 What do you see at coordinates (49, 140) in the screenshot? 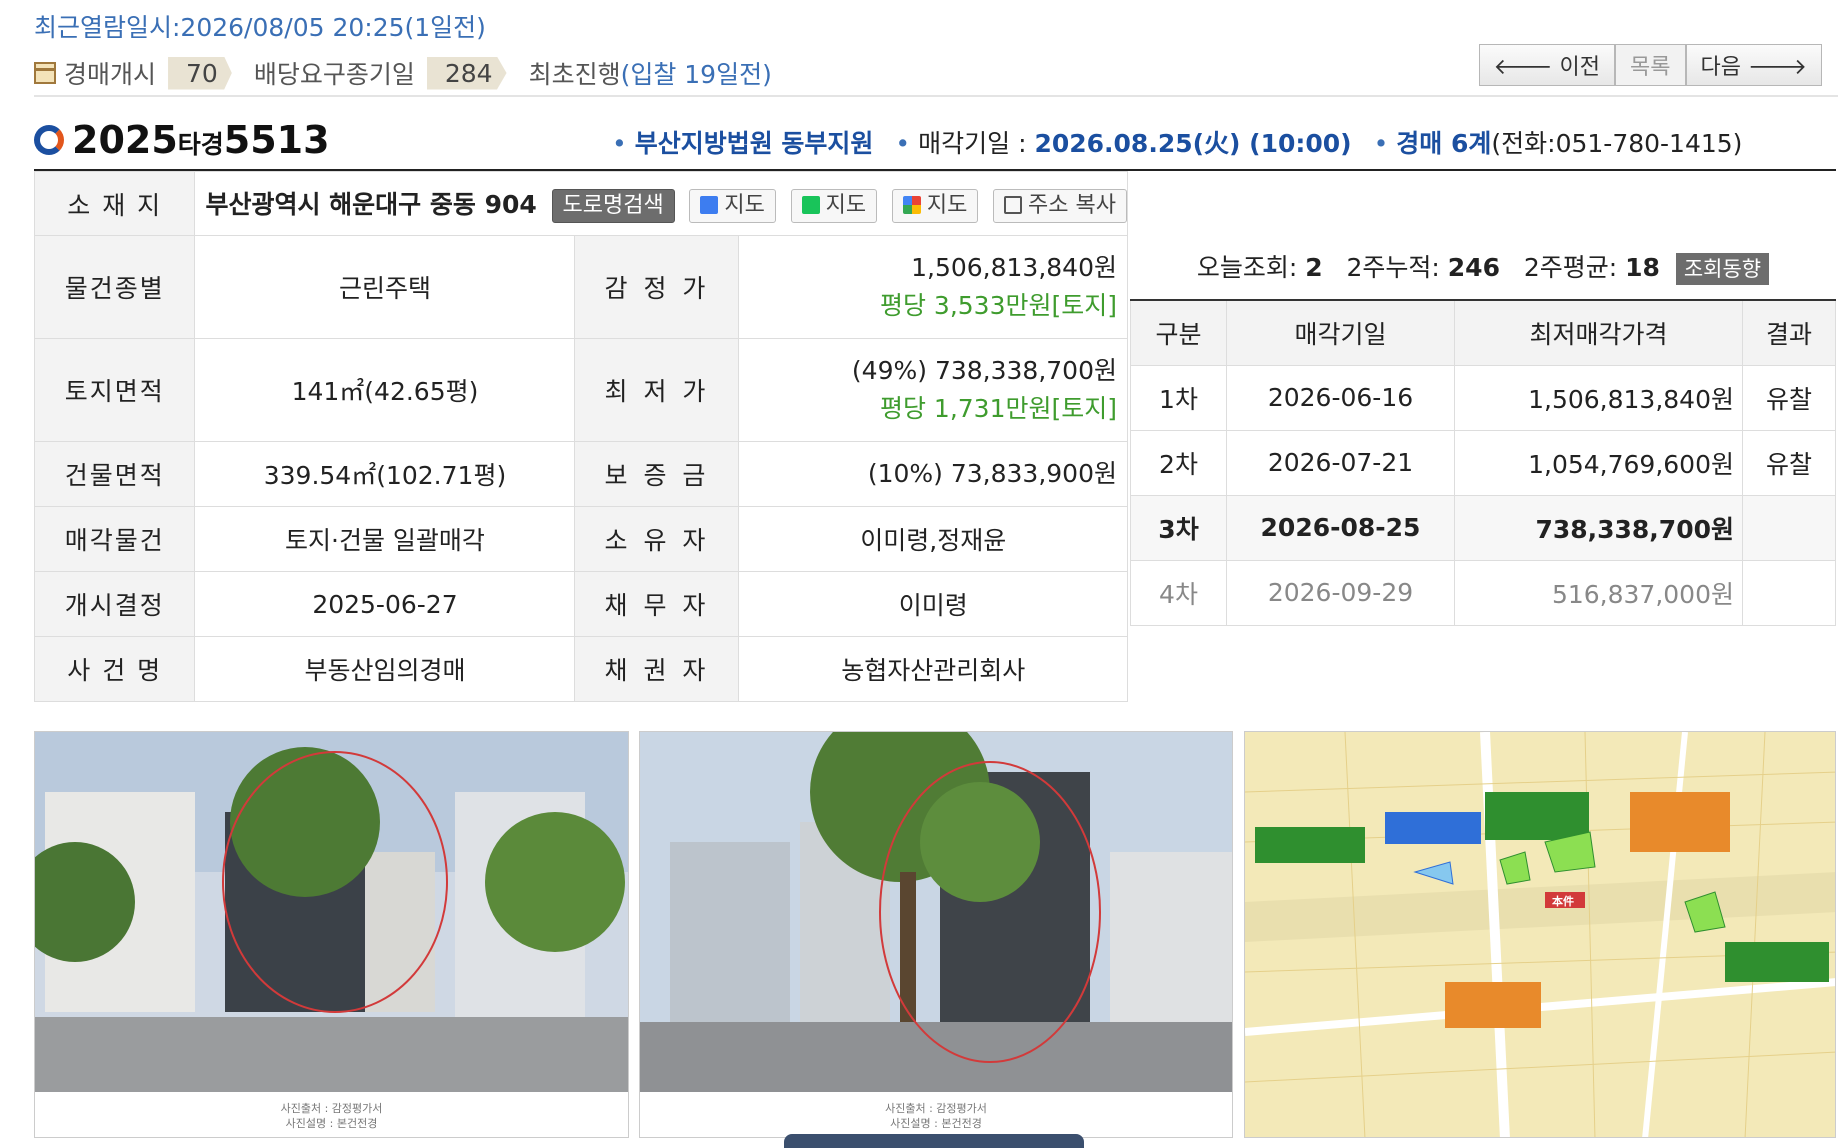
I see `court-logo-icon` at bounding box center [49, 140].